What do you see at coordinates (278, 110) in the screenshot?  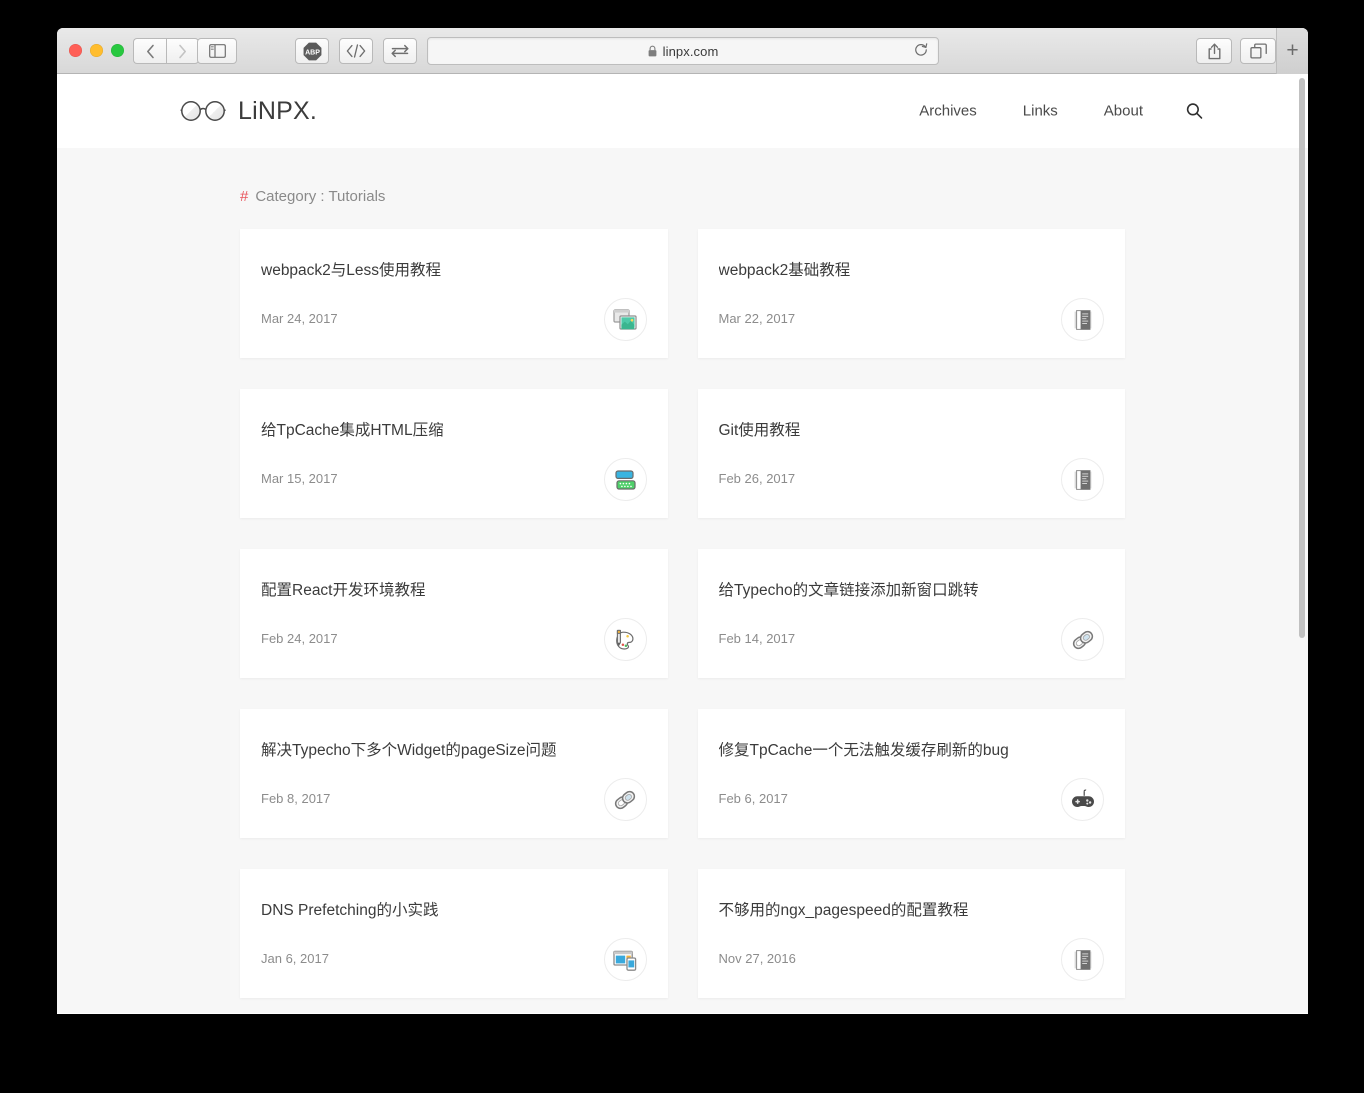 I see `site-brand-text: LiNPX.` at bounding box center [278, 110].